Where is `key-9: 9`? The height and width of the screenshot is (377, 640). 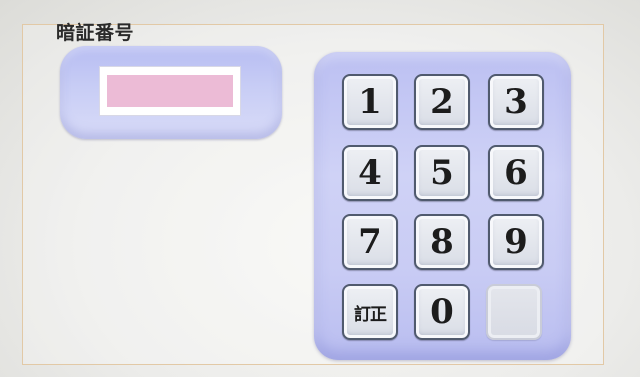
key-9: 9 is located at coordinates (516, 242).